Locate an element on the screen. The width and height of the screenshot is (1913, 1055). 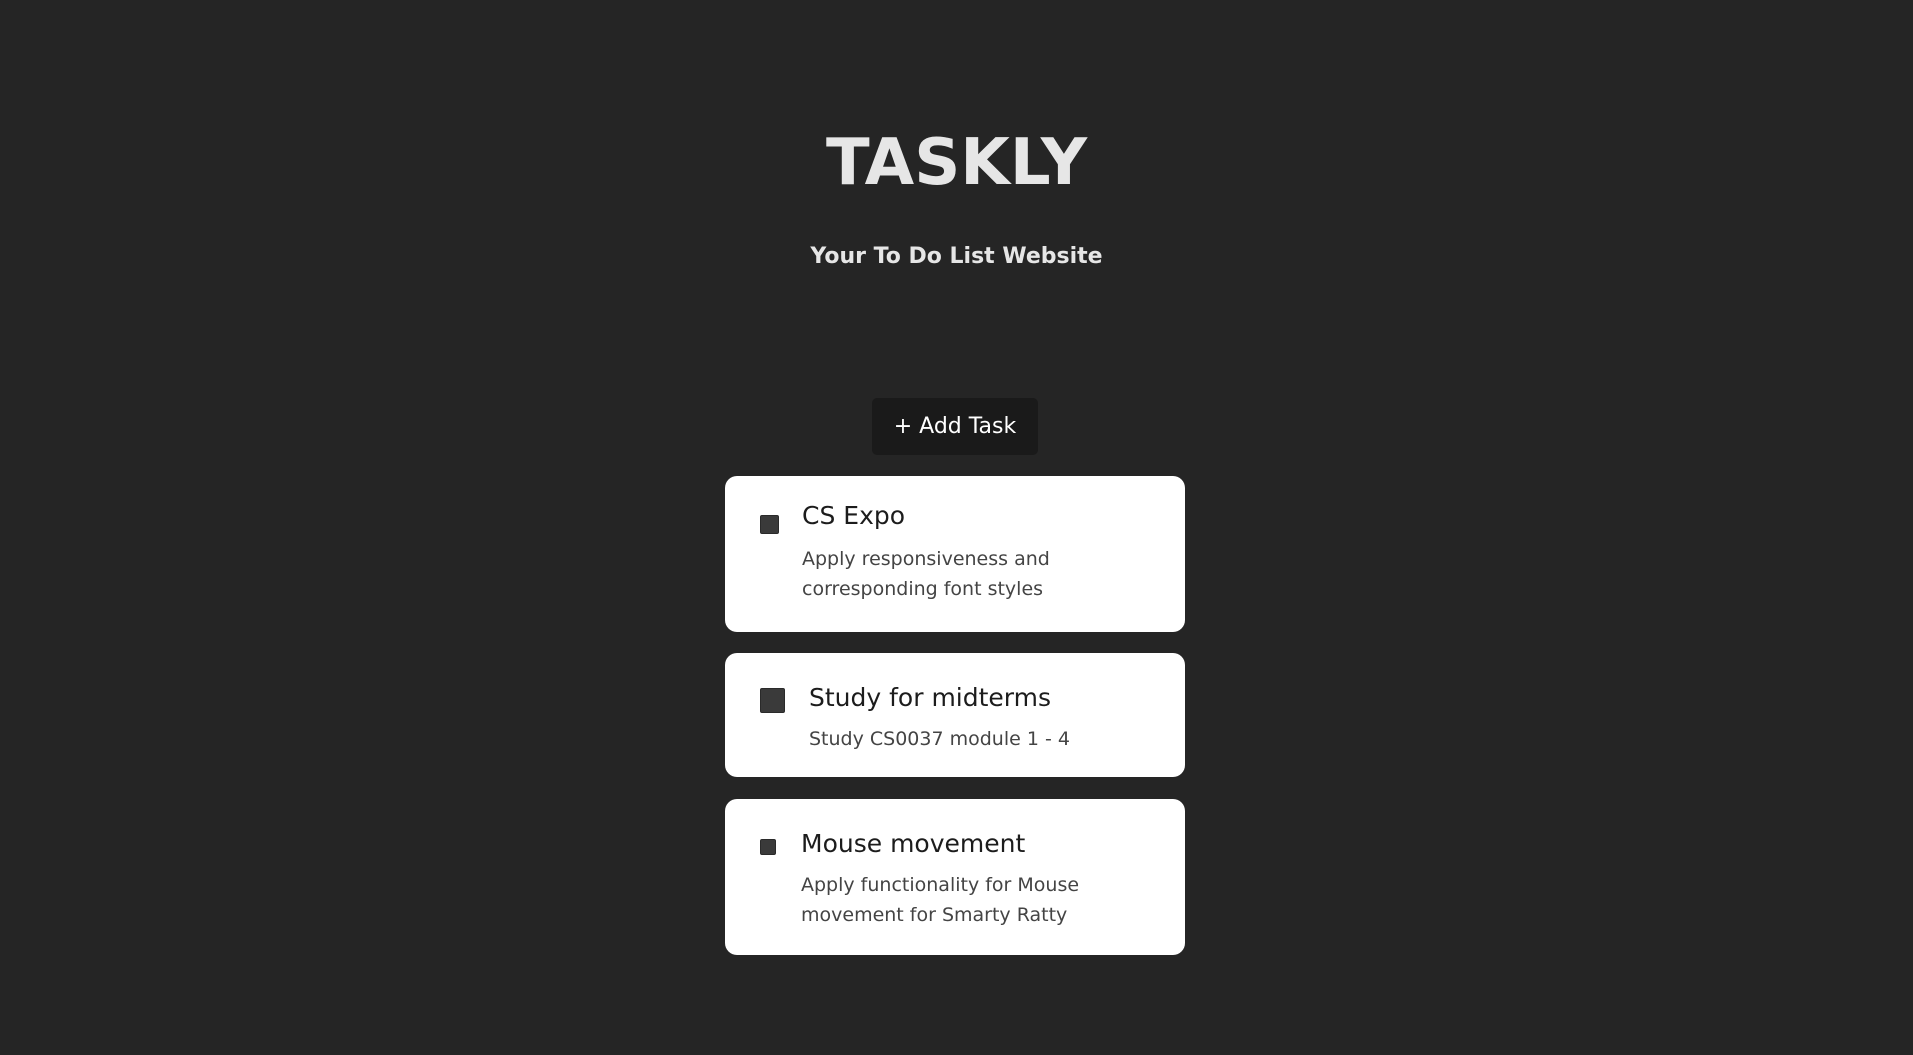
task-title: Mouse movement is located at coordinates (913, 843).